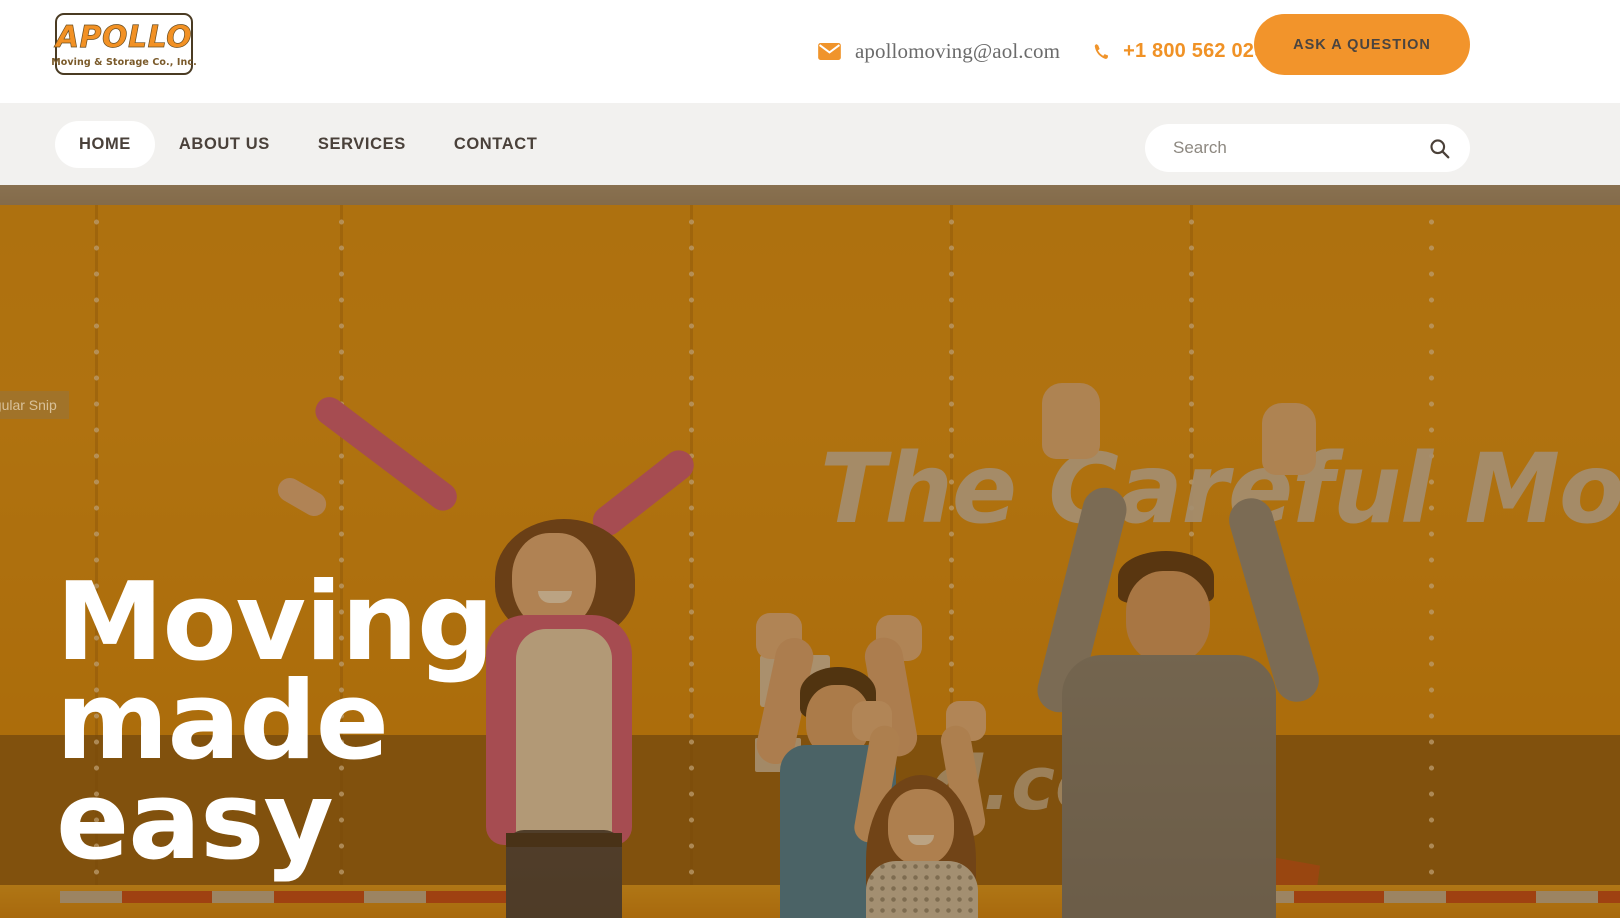 The image size is (1620, 918). I want to click on nav-item-about-us: ABOUT US, so click(224, 144).